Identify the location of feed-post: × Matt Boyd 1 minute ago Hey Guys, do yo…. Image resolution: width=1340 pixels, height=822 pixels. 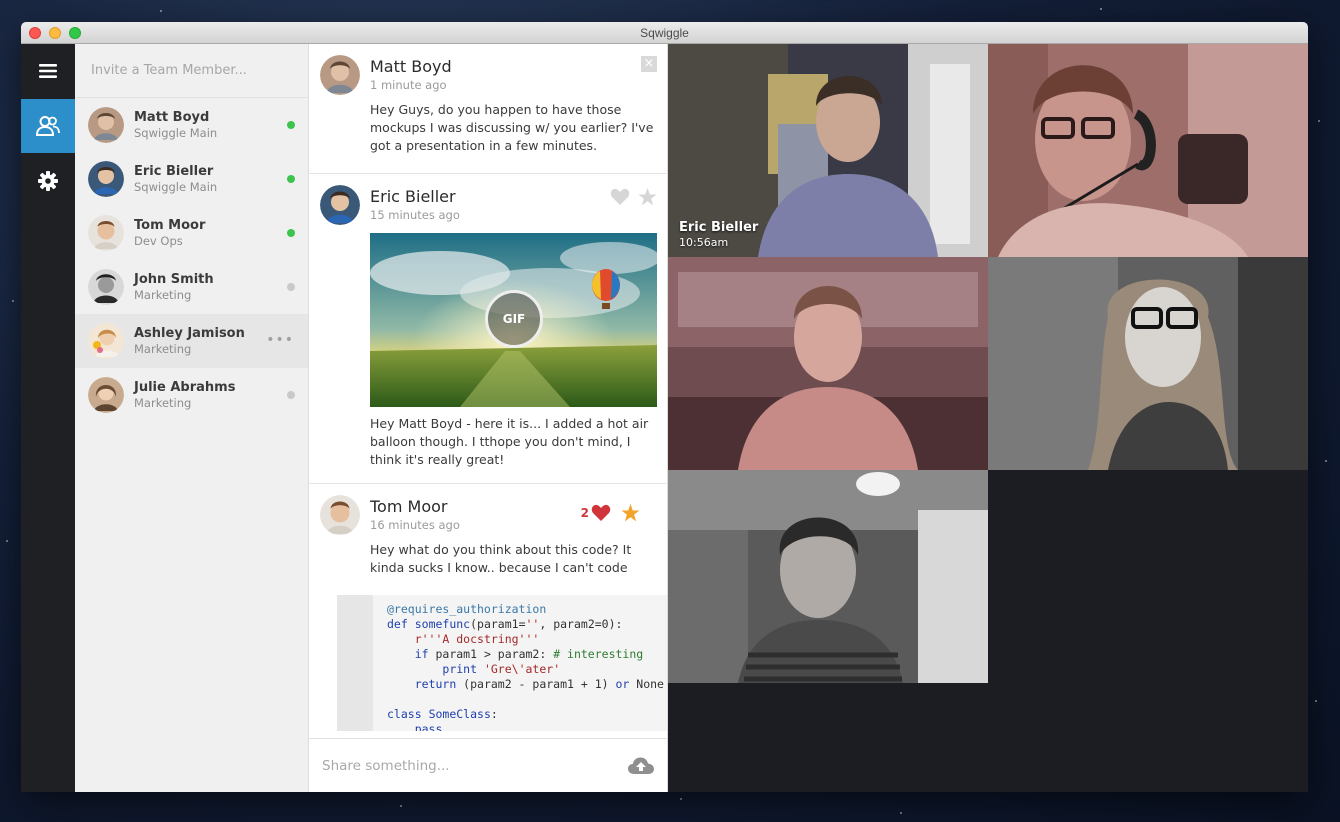
(488, 109).